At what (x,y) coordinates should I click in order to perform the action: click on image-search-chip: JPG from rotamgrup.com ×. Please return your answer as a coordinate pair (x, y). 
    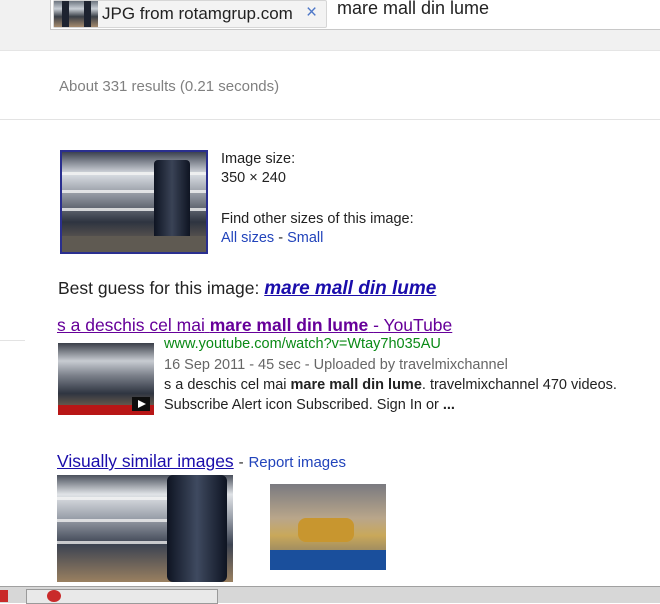
    Looking at the image, I should click on (190, 14).